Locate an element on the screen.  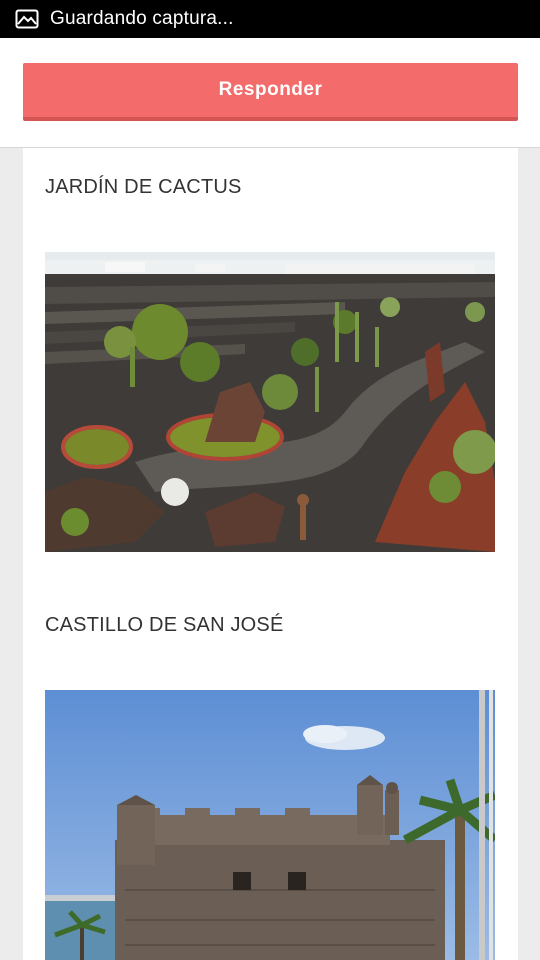
reply-button: Responder is located at coordinates (270, 92).